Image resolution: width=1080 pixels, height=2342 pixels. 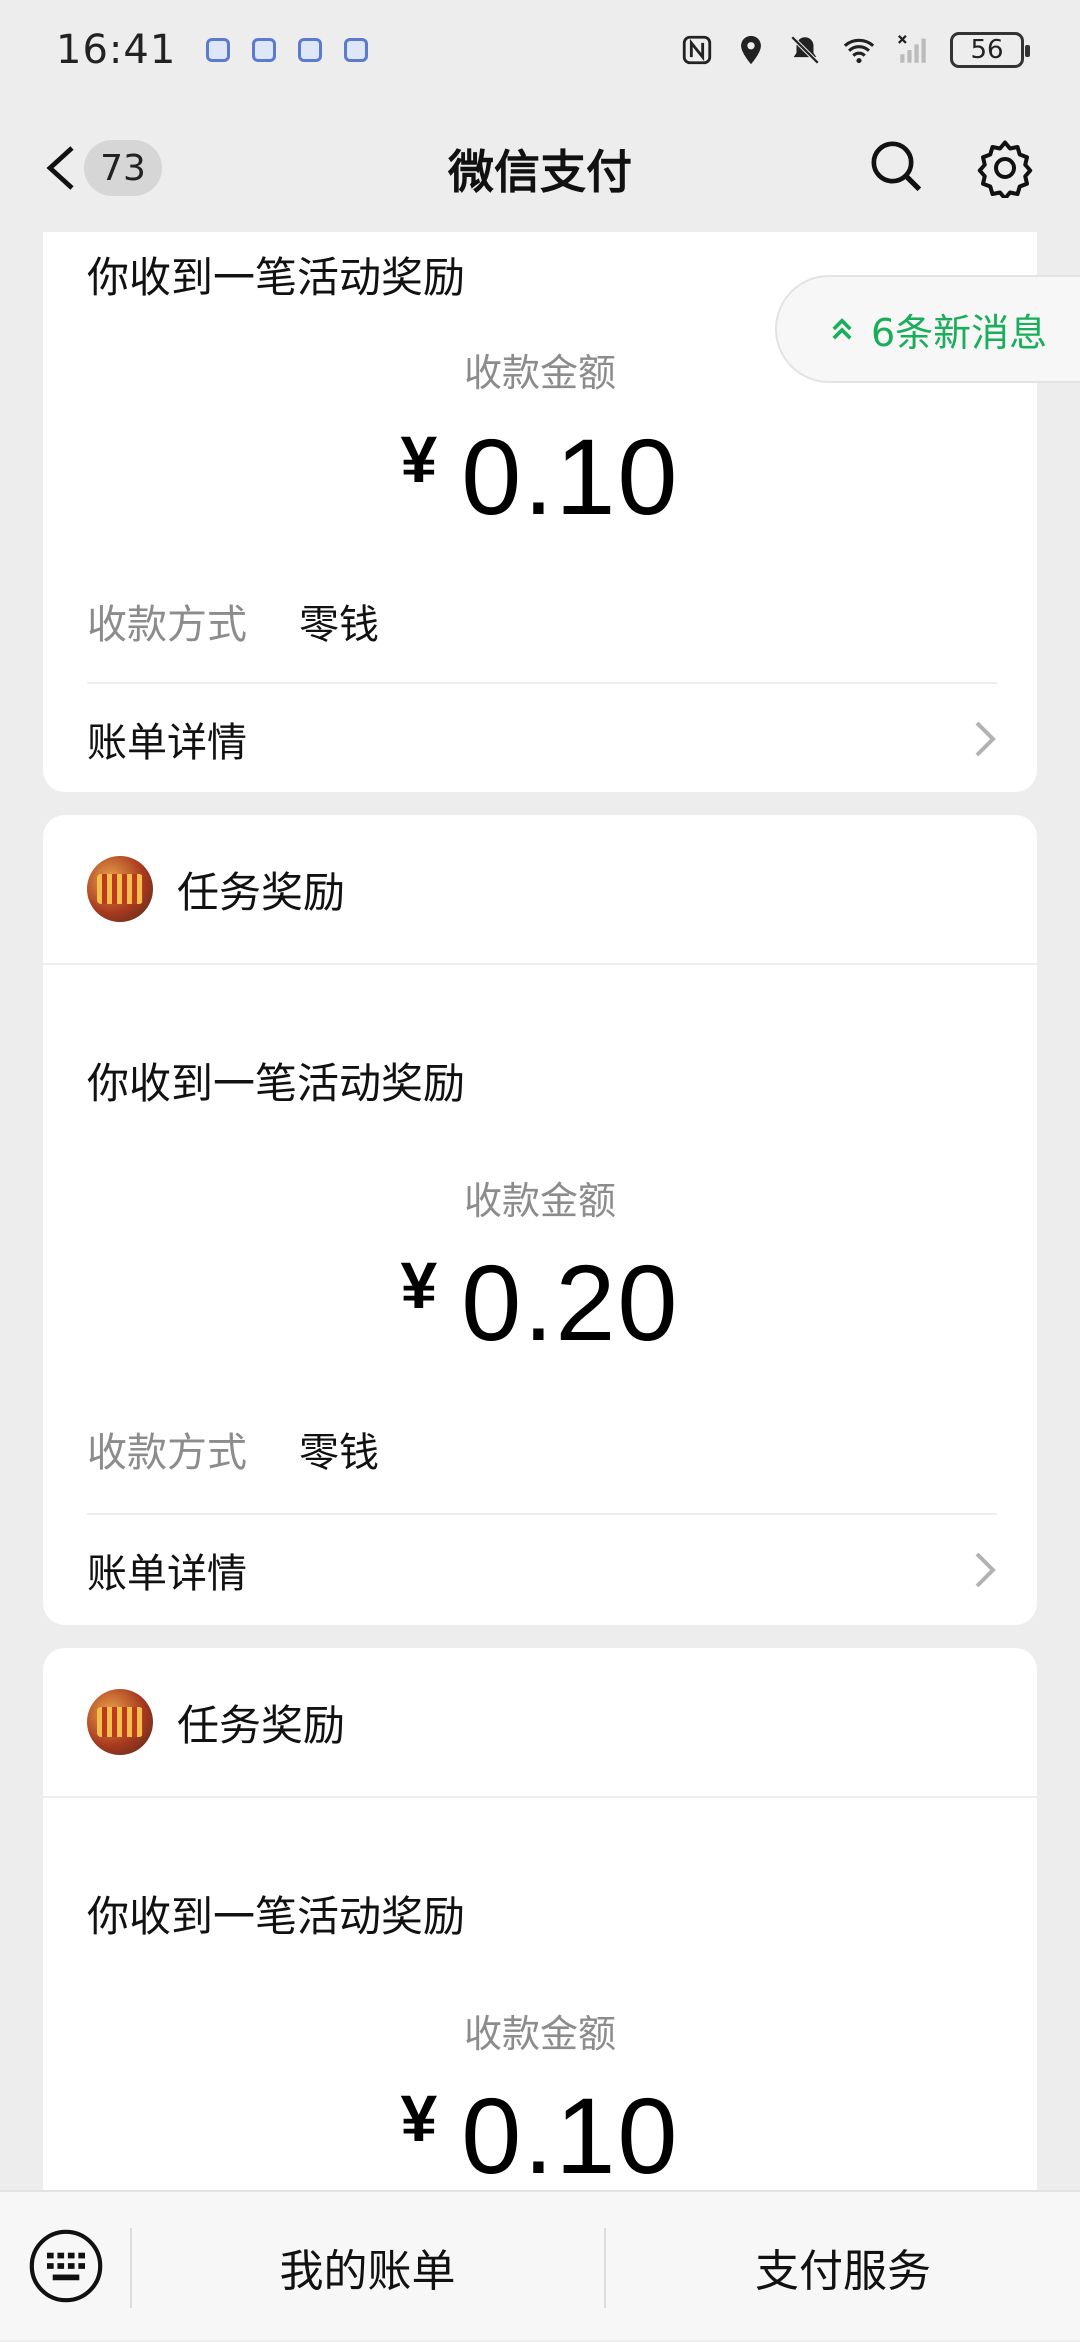 I want to click on mute-icon, so click(x=805, y=50).